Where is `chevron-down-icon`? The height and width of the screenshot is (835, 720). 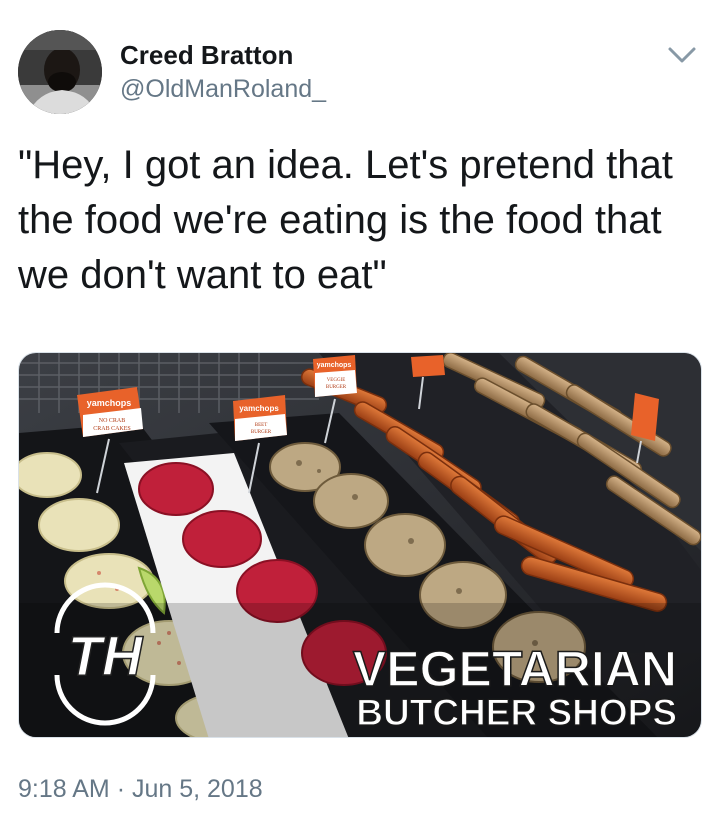
chevron-down-icon is located at coordinates (682, 55).